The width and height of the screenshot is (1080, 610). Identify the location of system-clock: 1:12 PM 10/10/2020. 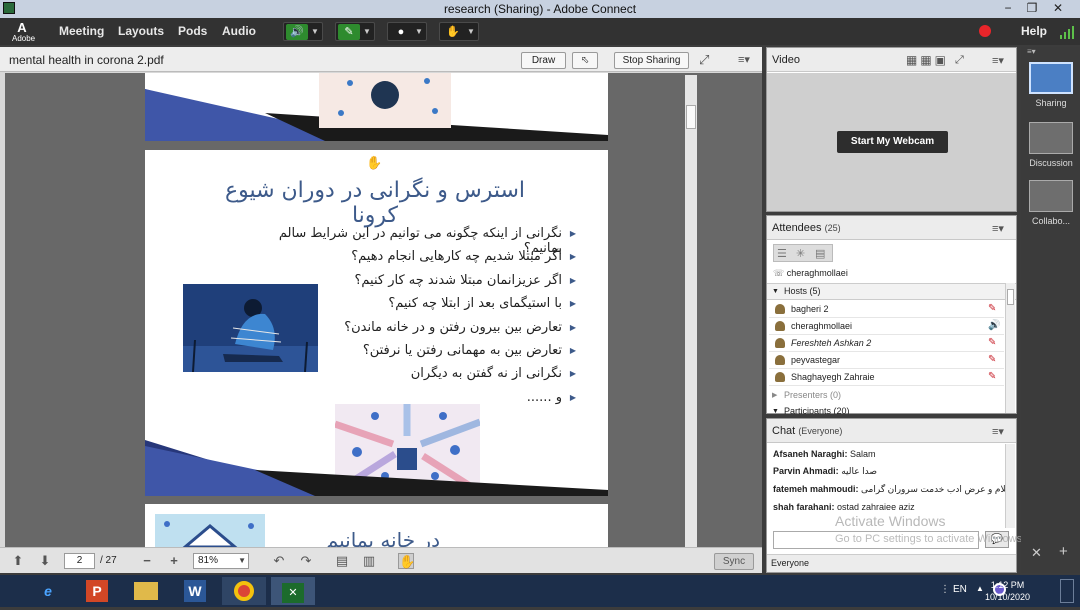
(1007, 591).